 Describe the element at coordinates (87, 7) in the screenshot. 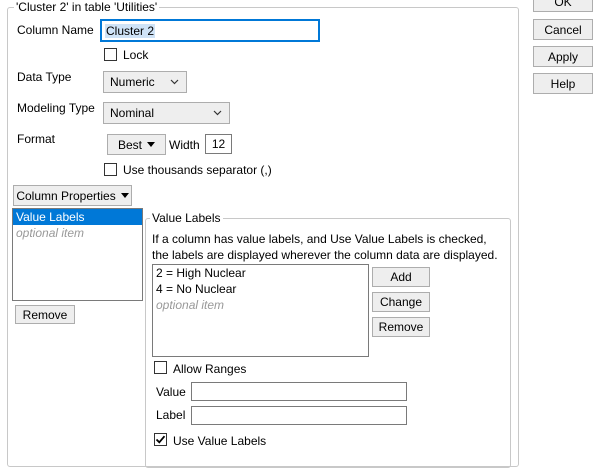

I see `group-title: 'Cluster 2' in table 'Utilities'` at that location.